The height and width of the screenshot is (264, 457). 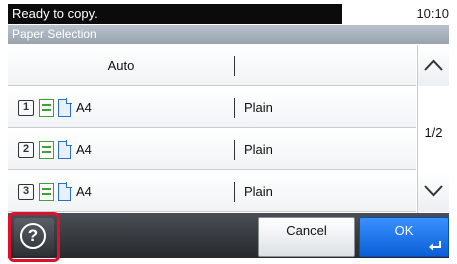 I want to click on status-message: Ready to copy., so click(x=175, y=14).